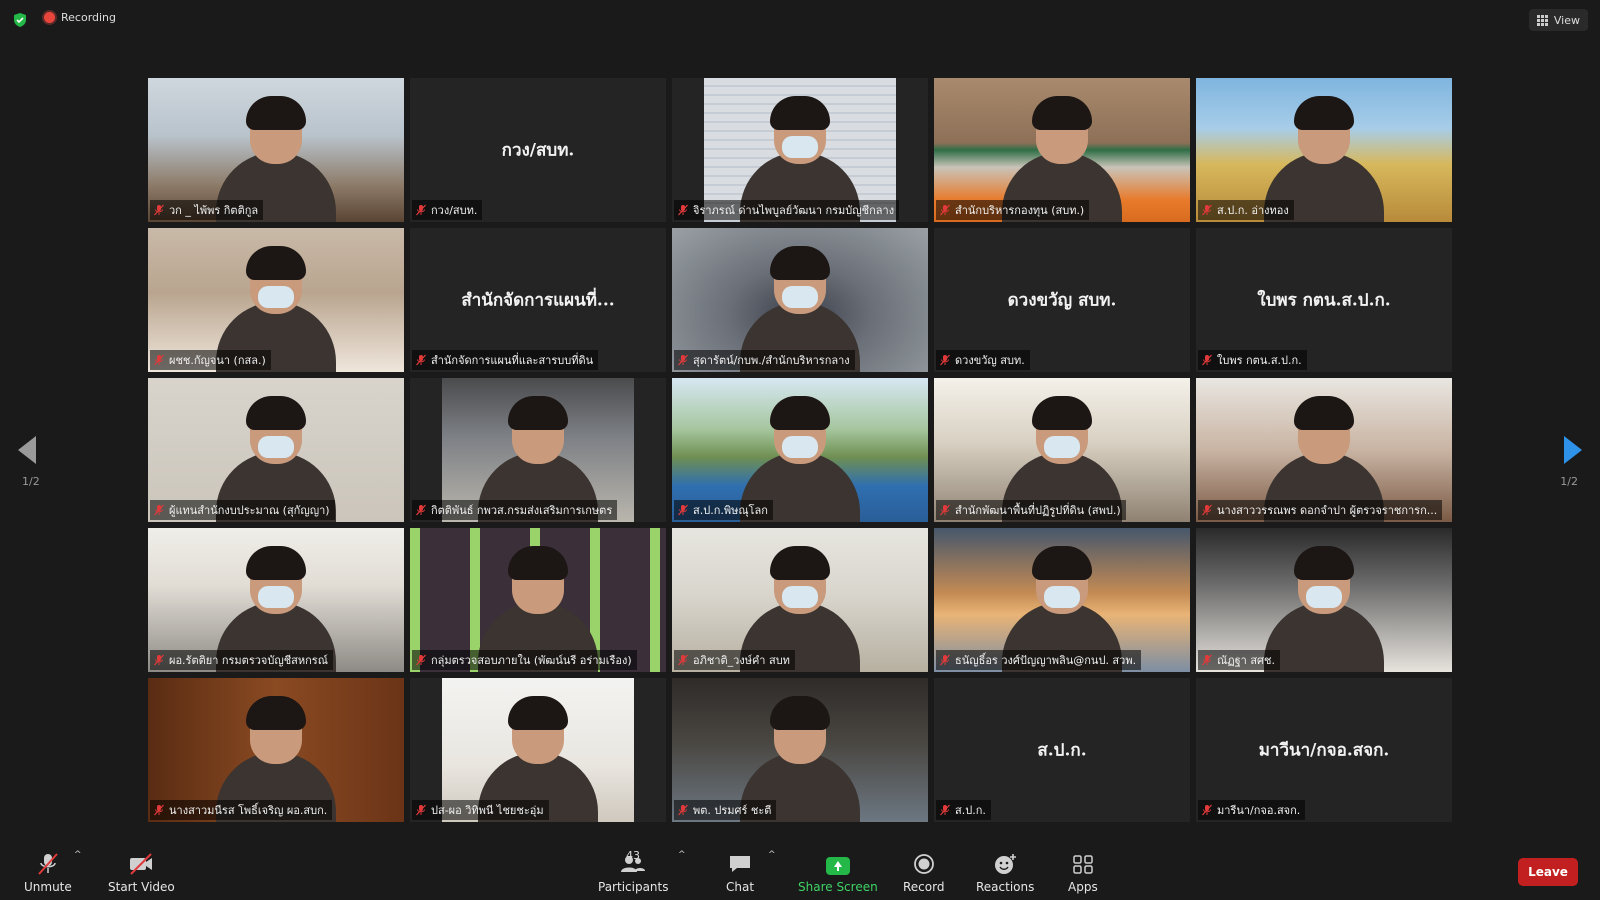 Image resolution: width=1600 pixels, height=900 pixels. I want to click on participant-nameplate: มารีนา/กจอ.สจก., so click(1252, 810).